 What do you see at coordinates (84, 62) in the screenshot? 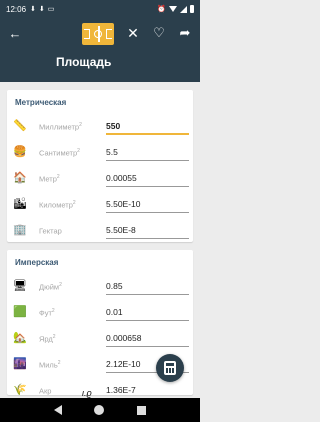
I see `page-title: Площадь` at bounding box center [84, 62].